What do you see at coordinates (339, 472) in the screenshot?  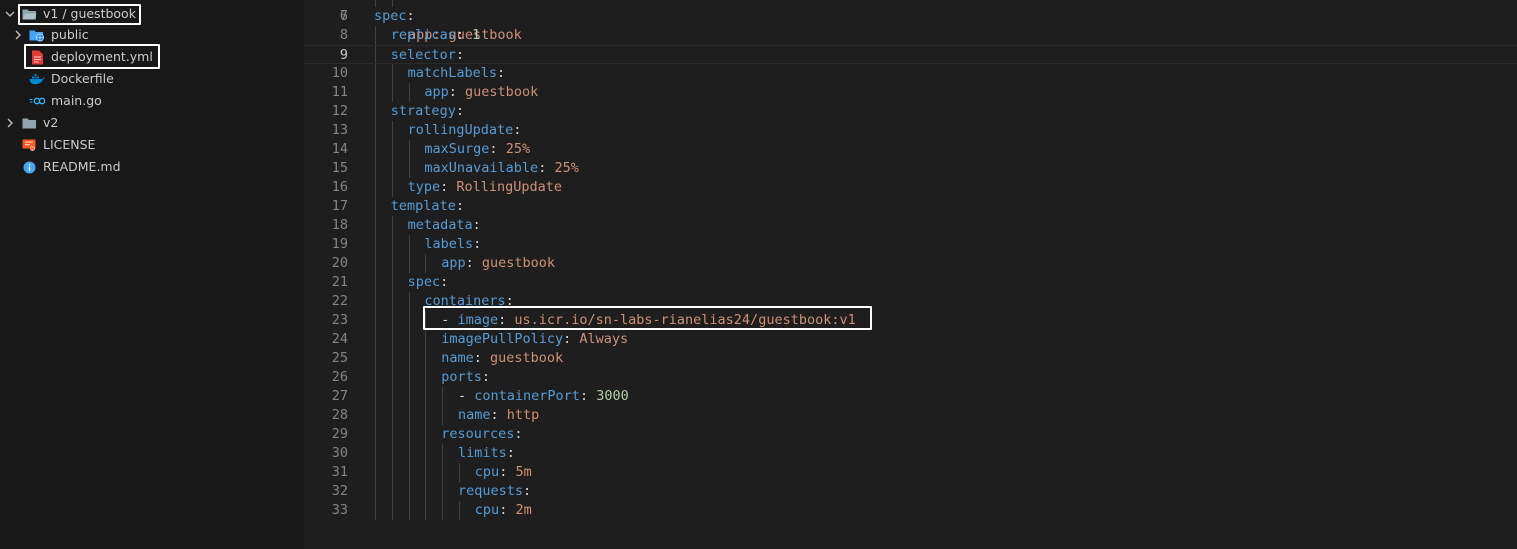 I see `line-number: 31` at bounding box center [339, 472].